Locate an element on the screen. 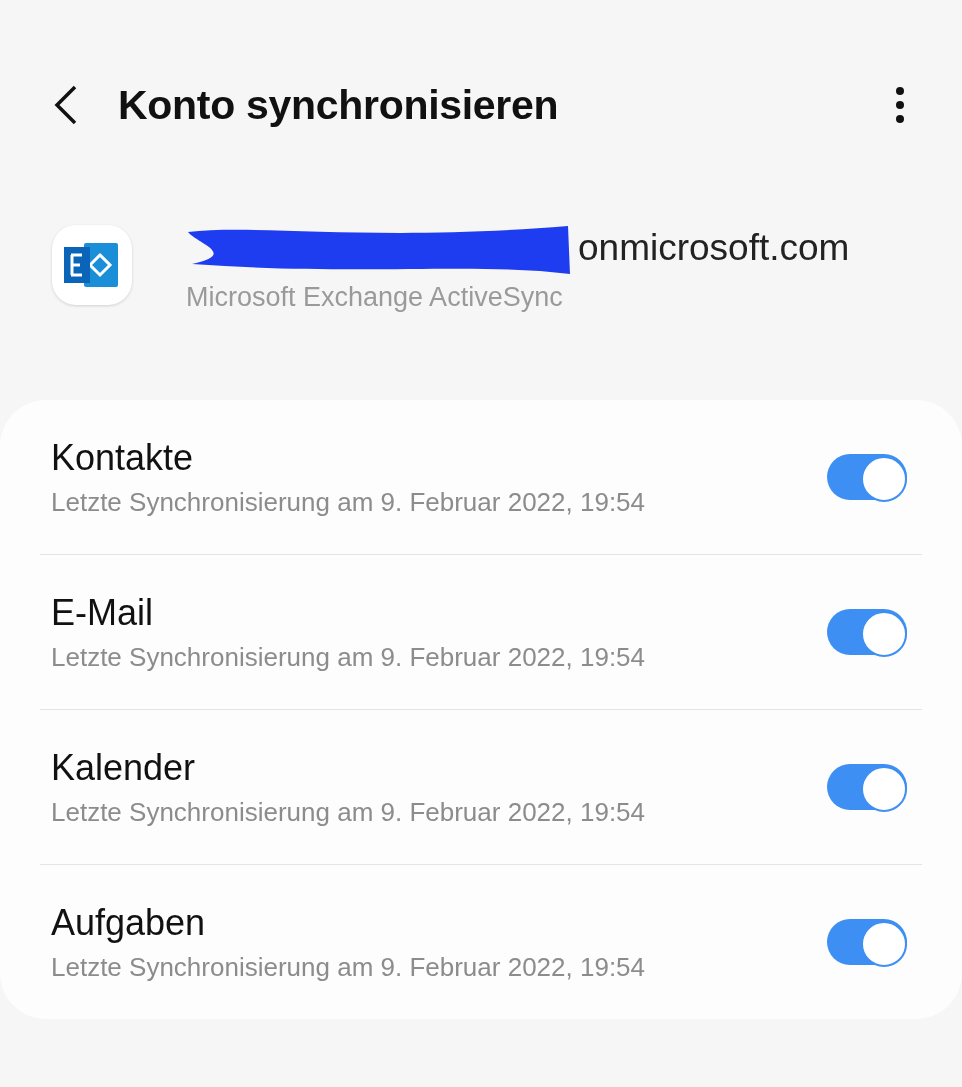  sync-item-name: Aufgaben is located at coordinates (129, 922).